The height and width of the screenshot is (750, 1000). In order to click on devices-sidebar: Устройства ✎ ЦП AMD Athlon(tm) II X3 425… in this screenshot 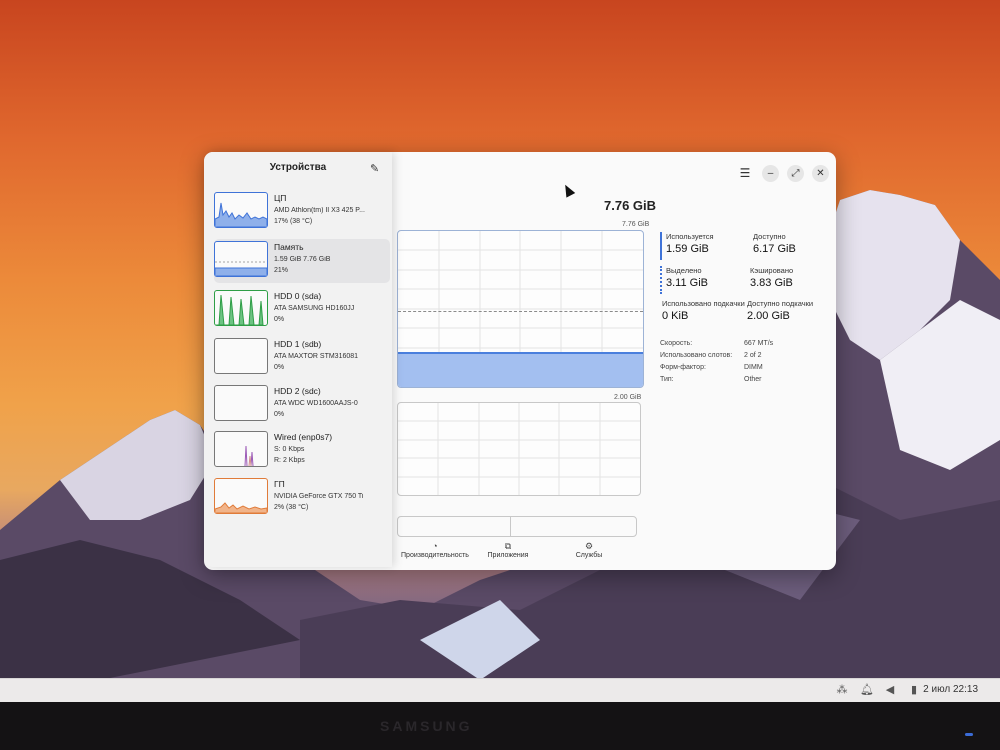, I will do `click(298, 359)`.